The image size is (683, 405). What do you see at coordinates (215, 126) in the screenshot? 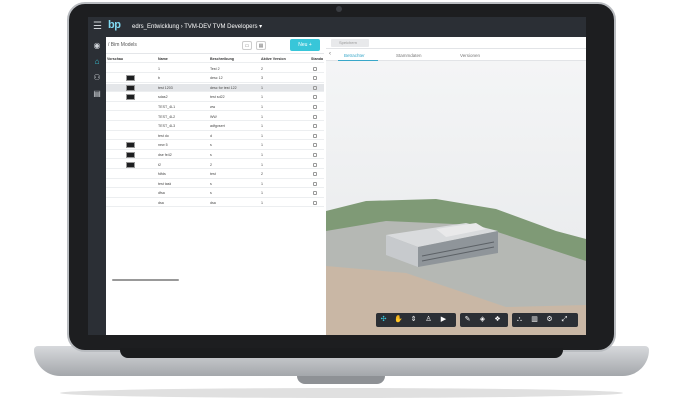
I see `table-row: TEST_4L3 adfgvsert 1` at bounding box center [215, 126].